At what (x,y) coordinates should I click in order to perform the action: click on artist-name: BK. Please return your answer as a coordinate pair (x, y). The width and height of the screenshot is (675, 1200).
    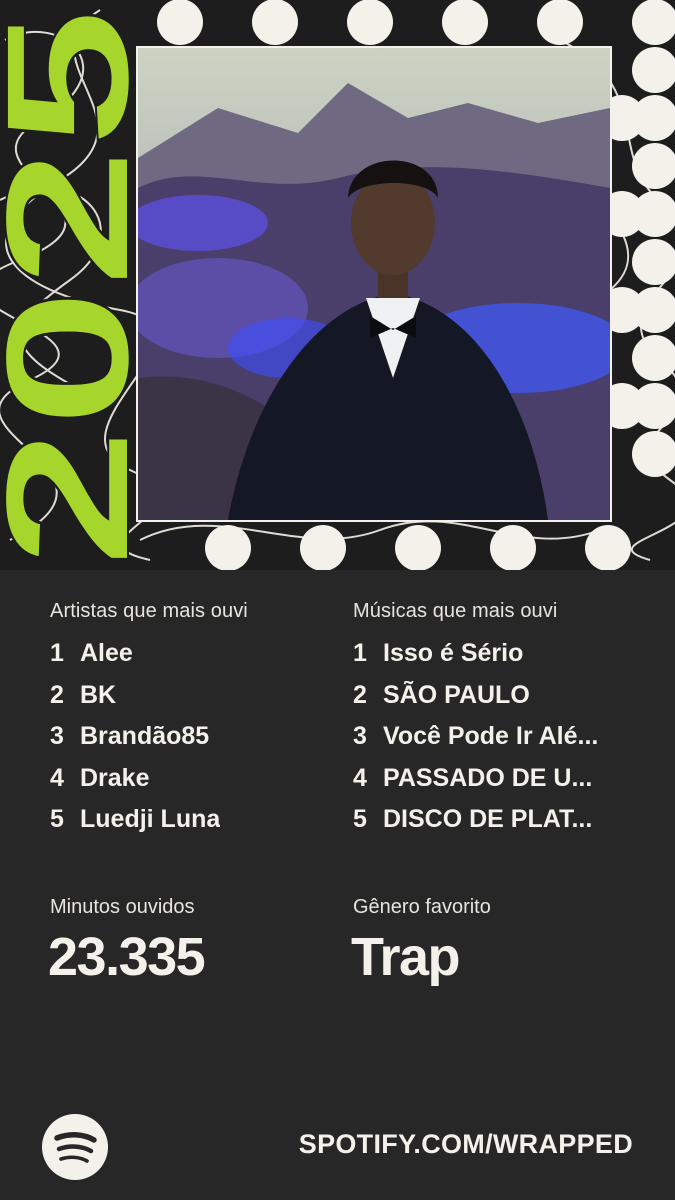
    Looking at the image, I should click on (98, 694).